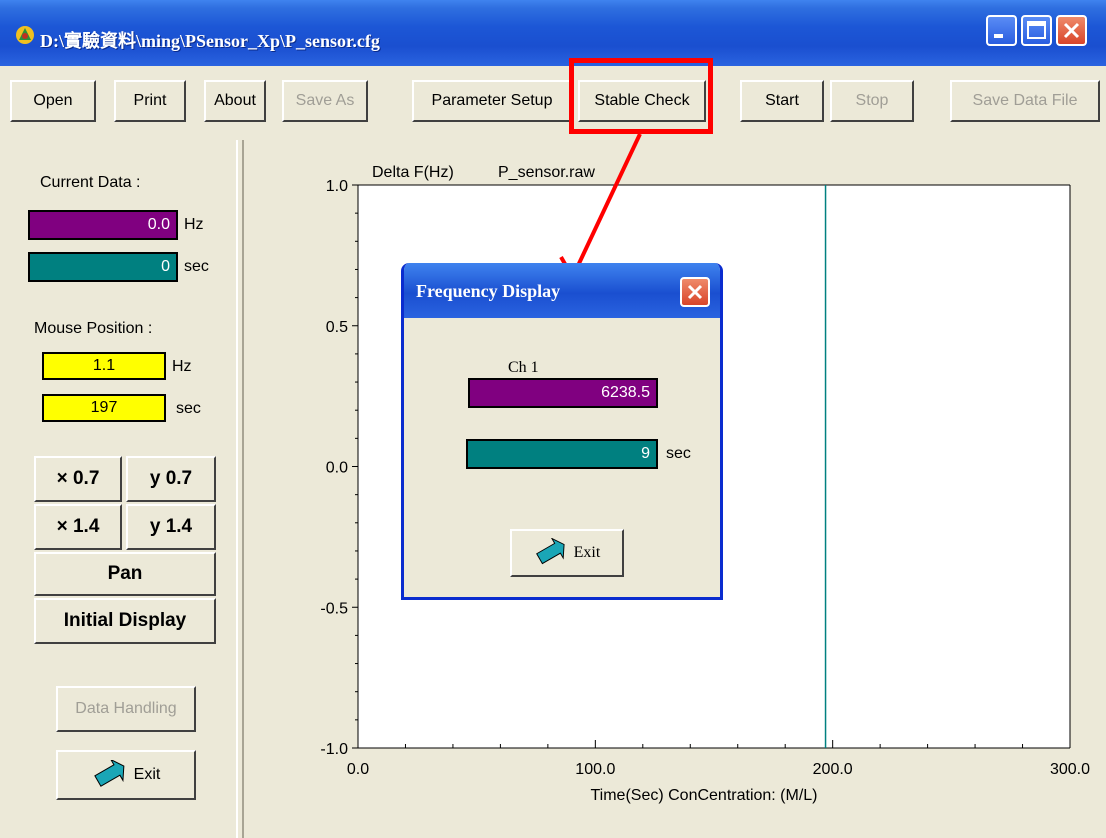 This screenshot has width=1106, height=838. I want to click on dialog-exit-label: Exit, so click(587, 552).